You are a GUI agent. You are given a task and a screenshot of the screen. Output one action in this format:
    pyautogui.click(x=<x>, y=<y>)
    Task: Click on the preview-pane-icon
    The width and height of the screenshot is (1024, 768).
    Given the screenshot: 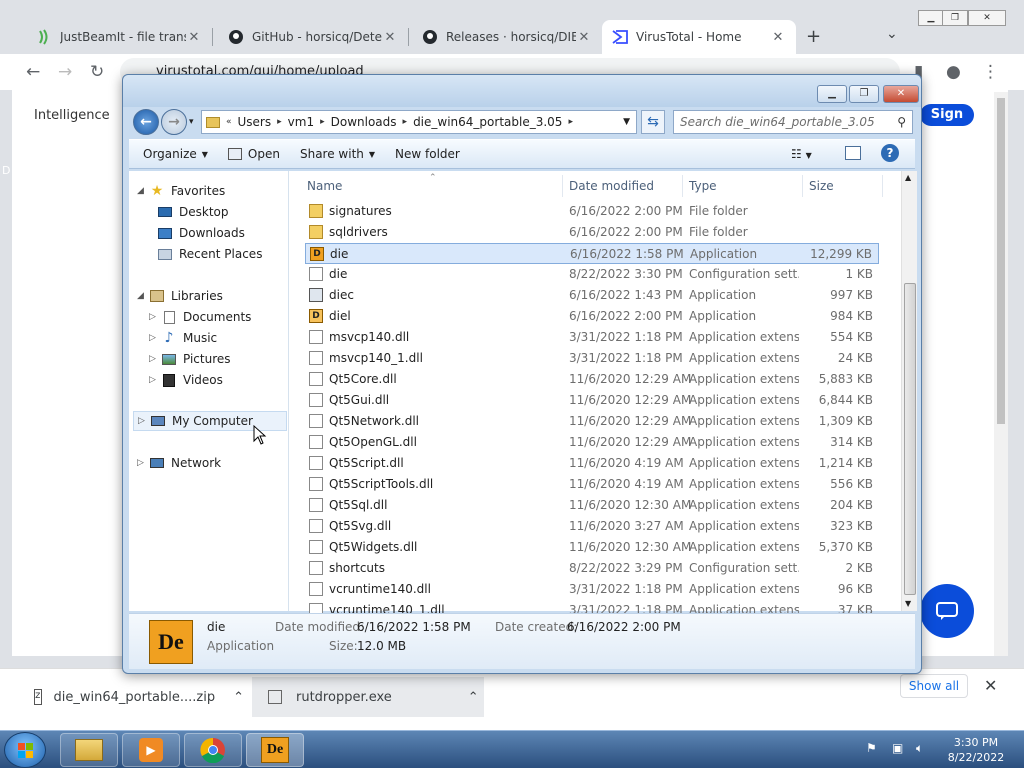 What is the action you would take?
    pyautogui.click(x=853, y=153)
    